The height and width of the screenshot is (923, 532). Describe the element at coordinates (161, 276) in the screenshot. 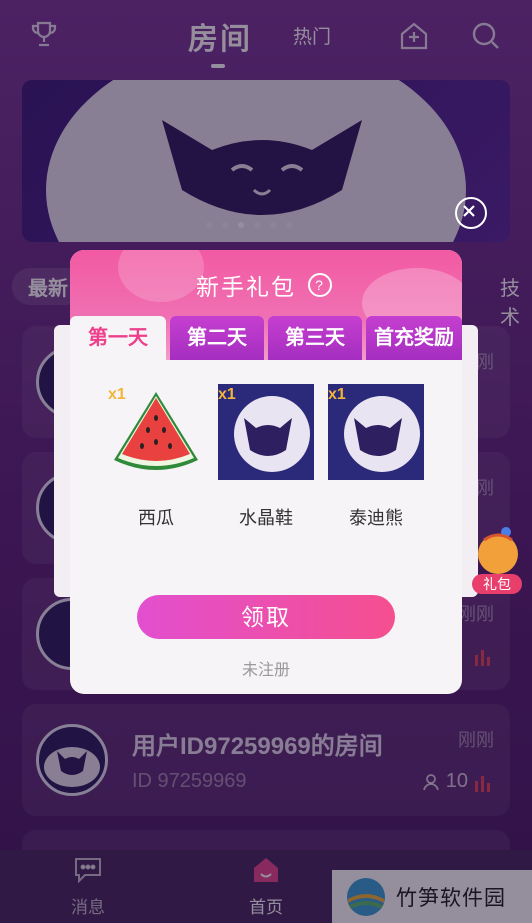

I see `header-decoration` at that location.